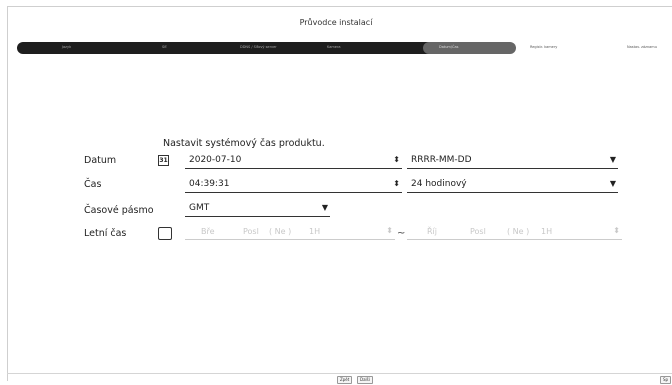 The width and height of the screenshot is (672, 385). Describe the element at coordinates (339, 373) in the screenshot. I see `footer-divider` at that location.